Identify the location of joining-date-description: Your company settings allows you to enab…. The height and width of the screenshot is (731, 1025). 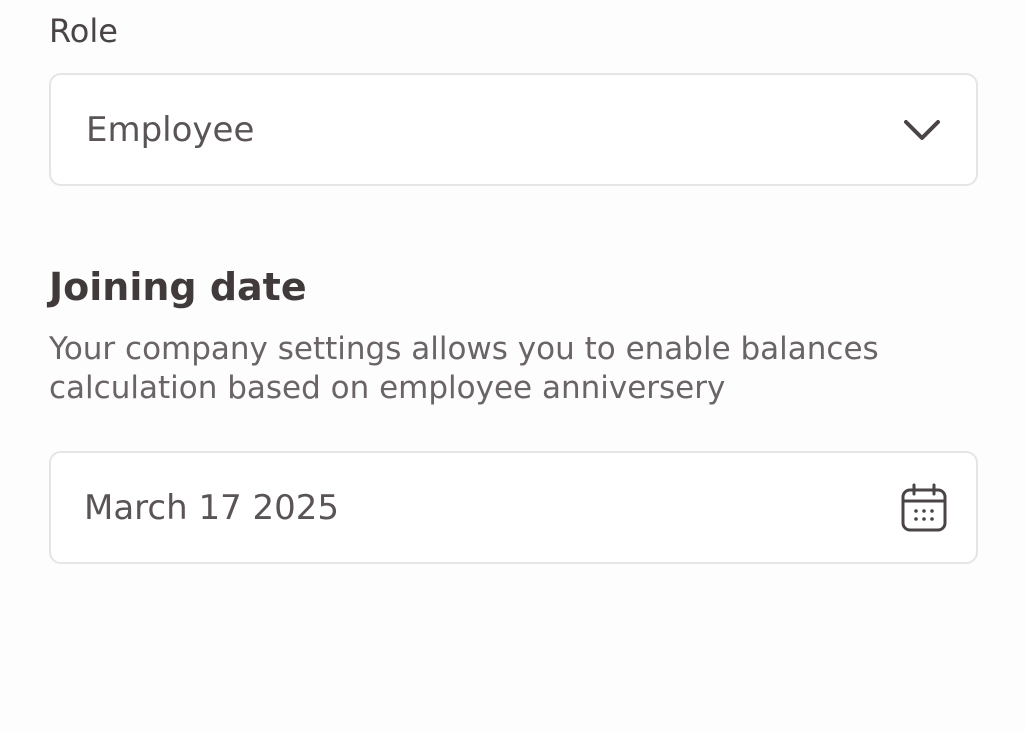
(464, 368).